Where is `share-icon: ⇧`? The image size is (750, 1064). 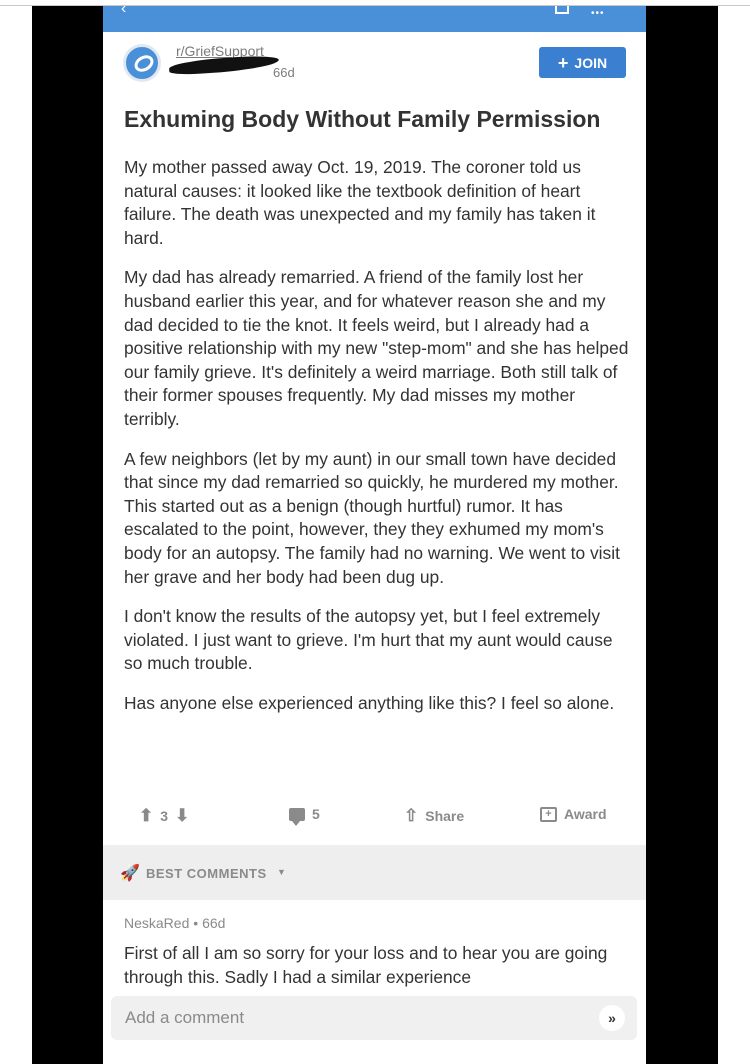
share-icon: ⇧ is located at coordinates (411, 815).